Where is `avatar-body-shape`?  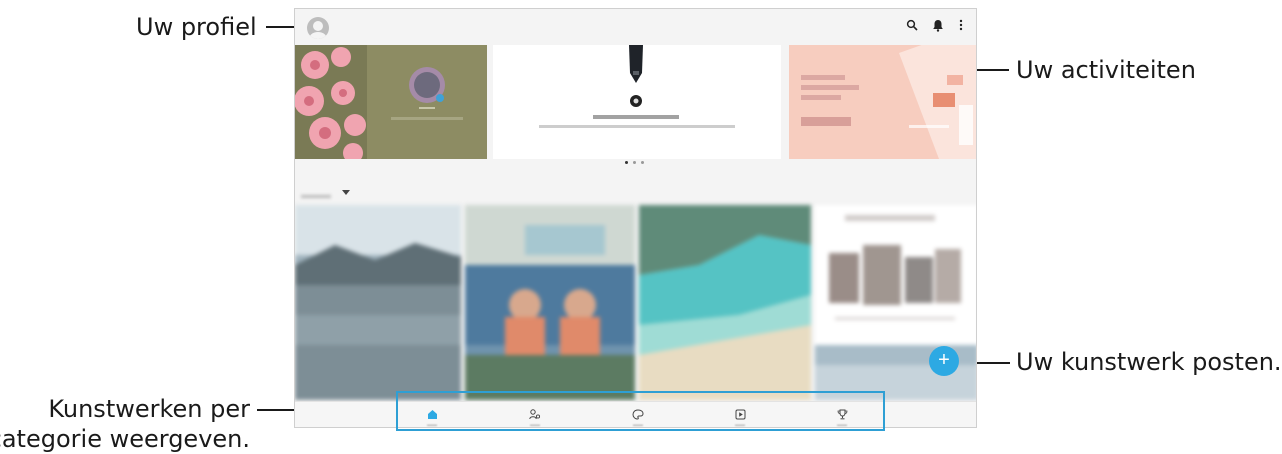 avatar-body-shape is located at coordinates (318, 35).